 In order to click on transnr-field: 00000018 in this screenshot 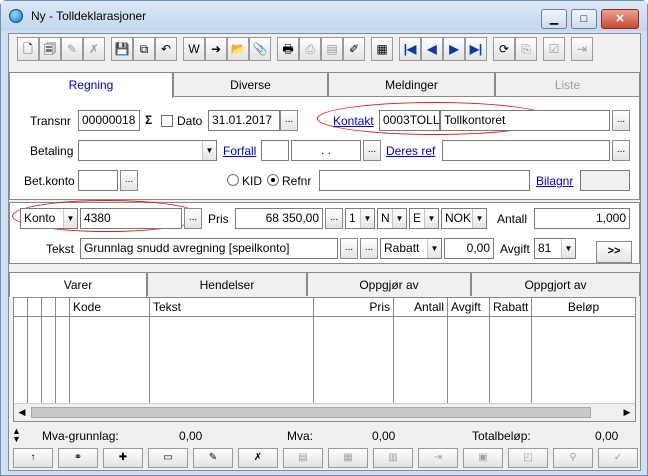, I will do `click(109, 120)`.